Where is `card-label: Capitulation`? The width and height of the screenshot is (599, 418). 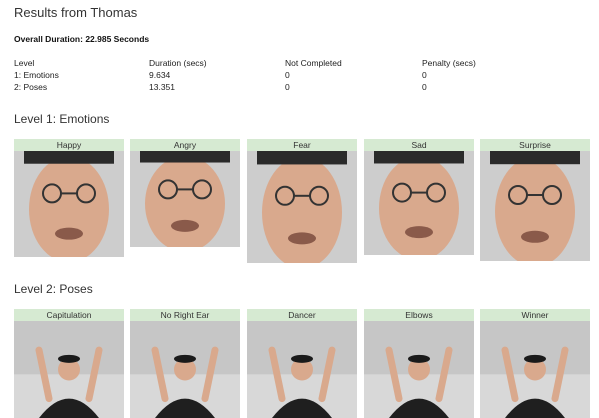 card-label: Capitulation is located at coordinates (69, 315).